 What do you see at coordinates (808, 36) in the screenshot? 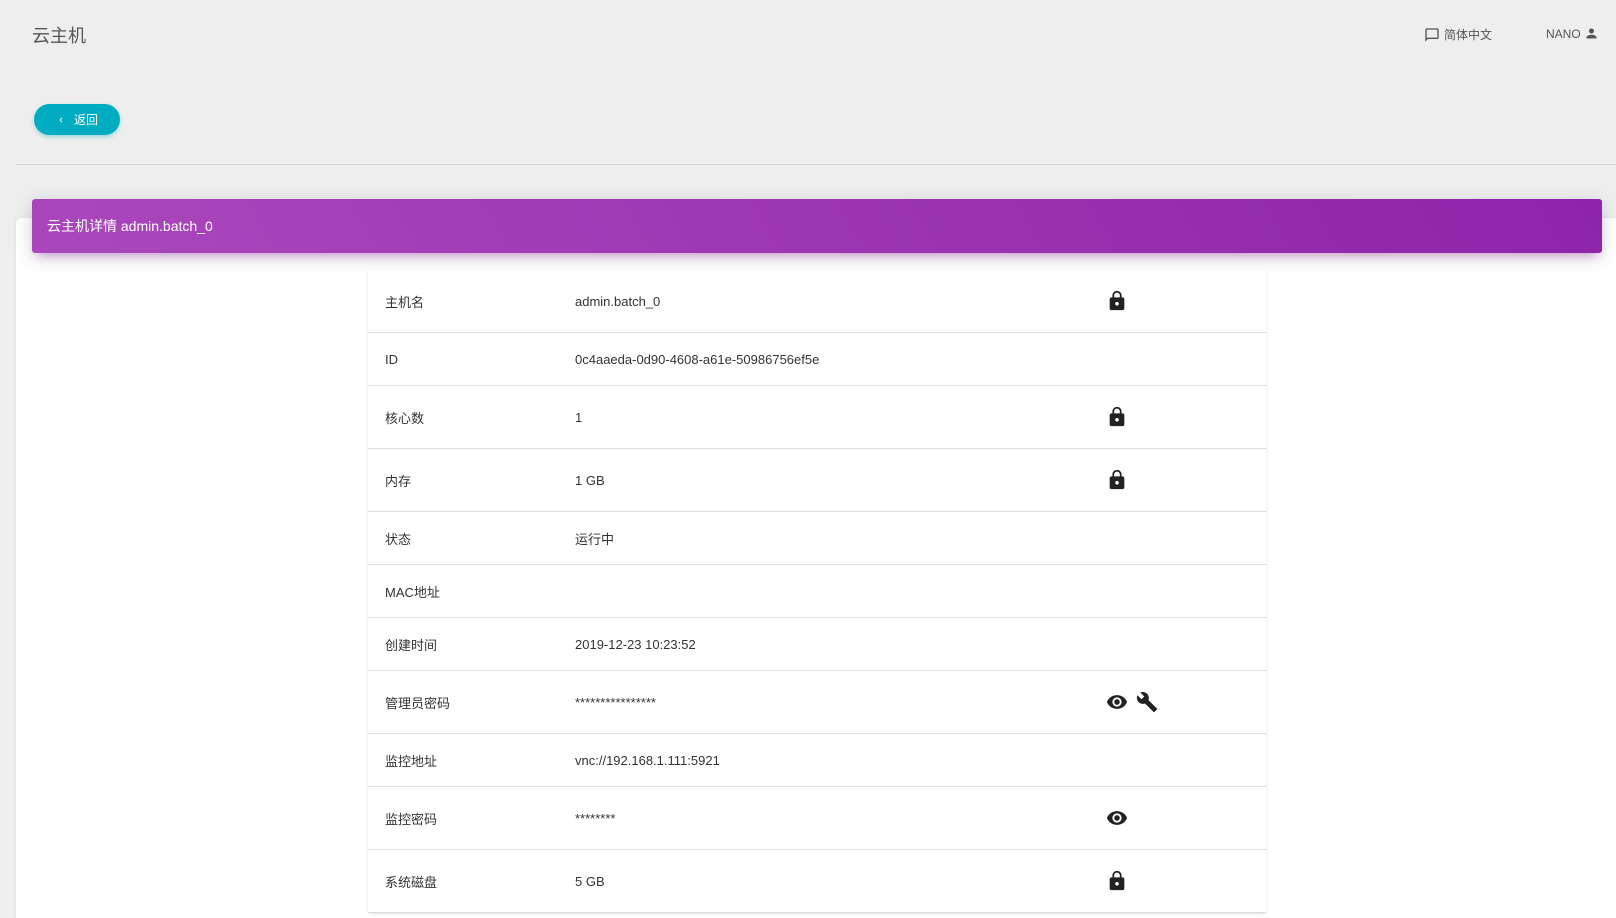
I see `top-navbar: 云主机 简体中文 NANO` at bounding box center [808, 36].